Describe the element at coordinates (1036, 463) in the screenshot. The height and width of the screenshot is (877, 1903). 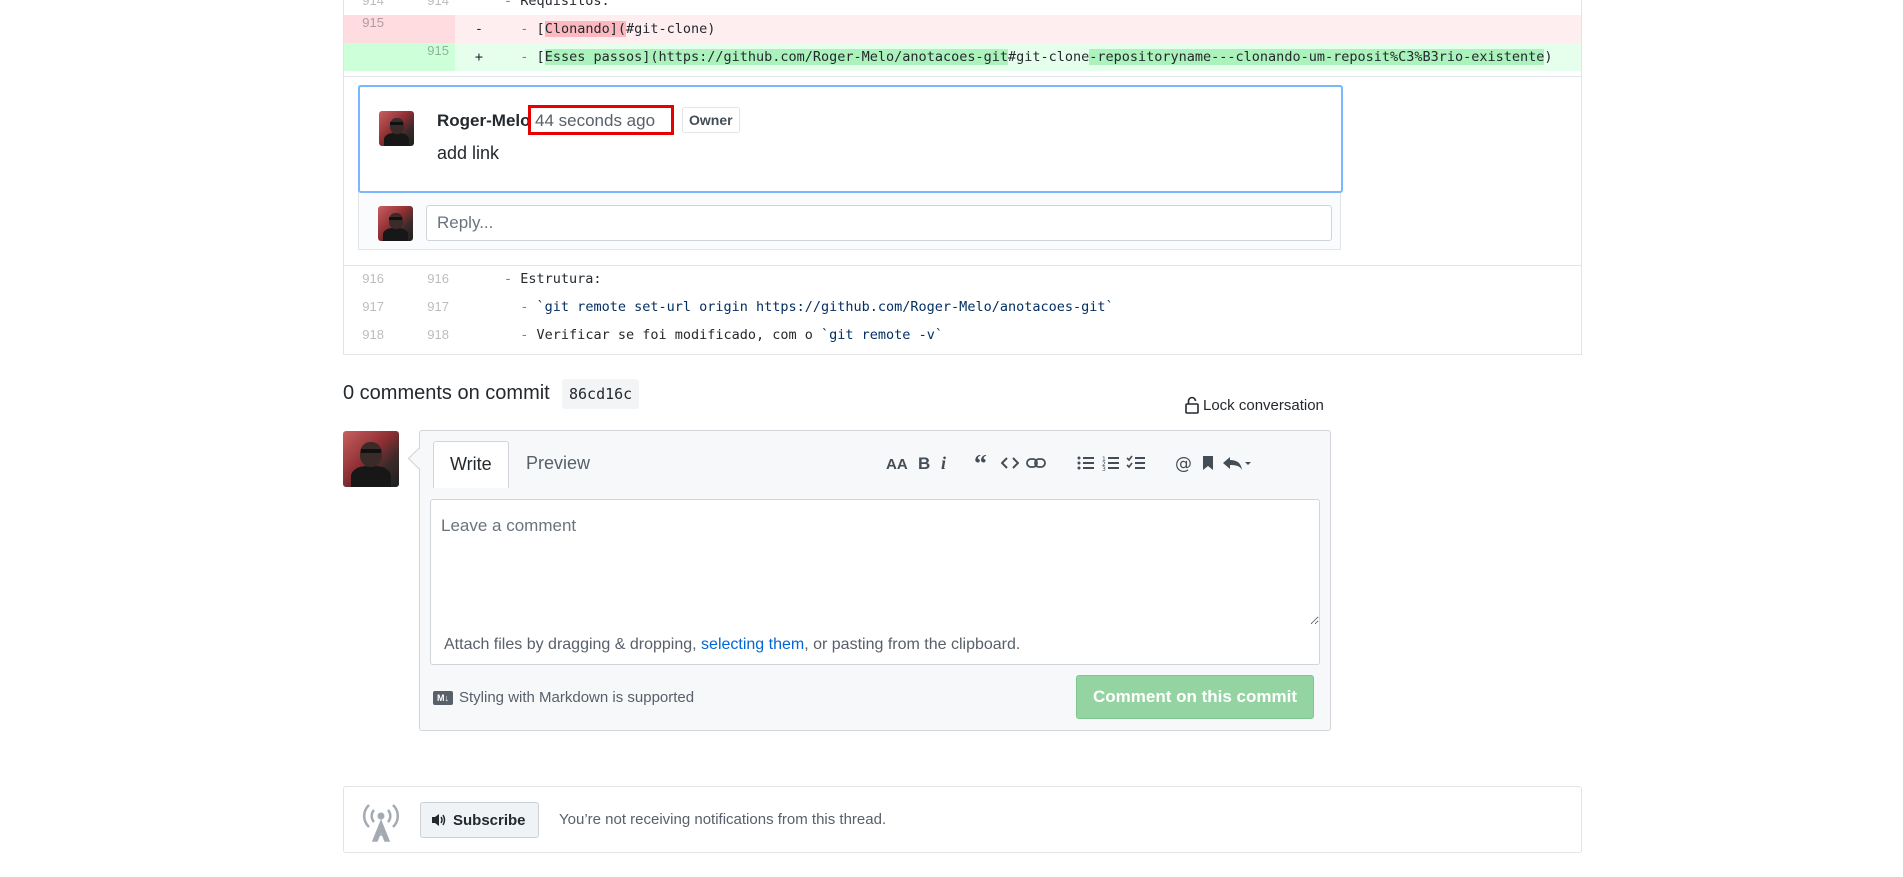
I see `link-icon` at that location.